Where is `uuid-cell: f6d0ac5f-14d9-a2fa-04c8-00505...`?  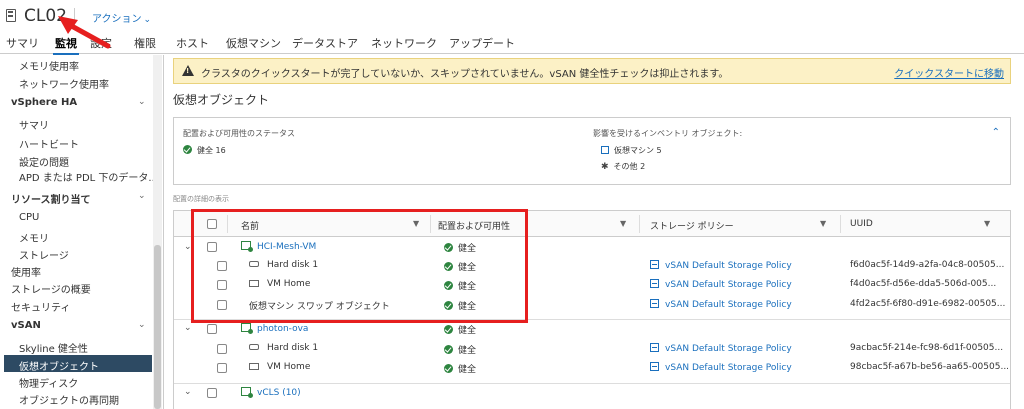
uuid-cell: f6d0ac5f-14d9-a2fa-04c8-00505... is located at coordinates (927, 265).